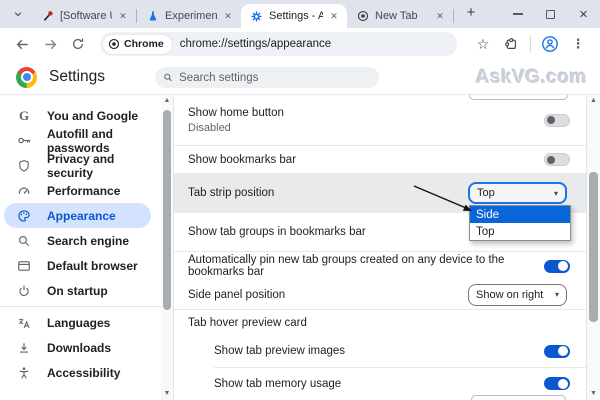  I want to click on sidebar-item-label: Privacy and security, so click(81, 165).